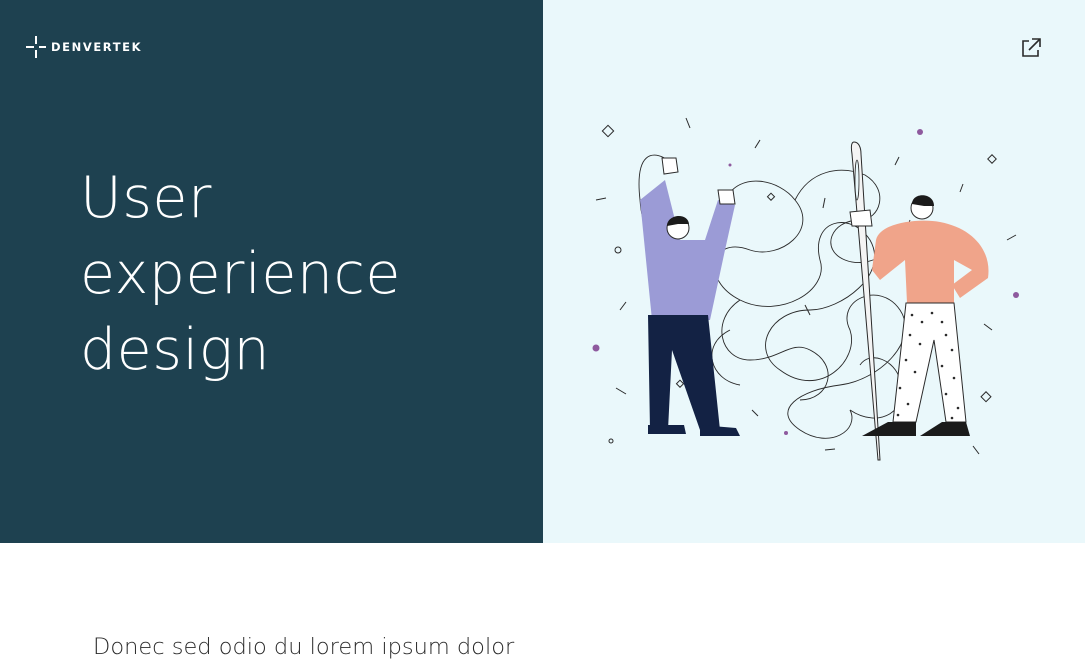  I want to click on intro-text: Donec sed odio du lorem ipsum dolor, so click(304, 647).